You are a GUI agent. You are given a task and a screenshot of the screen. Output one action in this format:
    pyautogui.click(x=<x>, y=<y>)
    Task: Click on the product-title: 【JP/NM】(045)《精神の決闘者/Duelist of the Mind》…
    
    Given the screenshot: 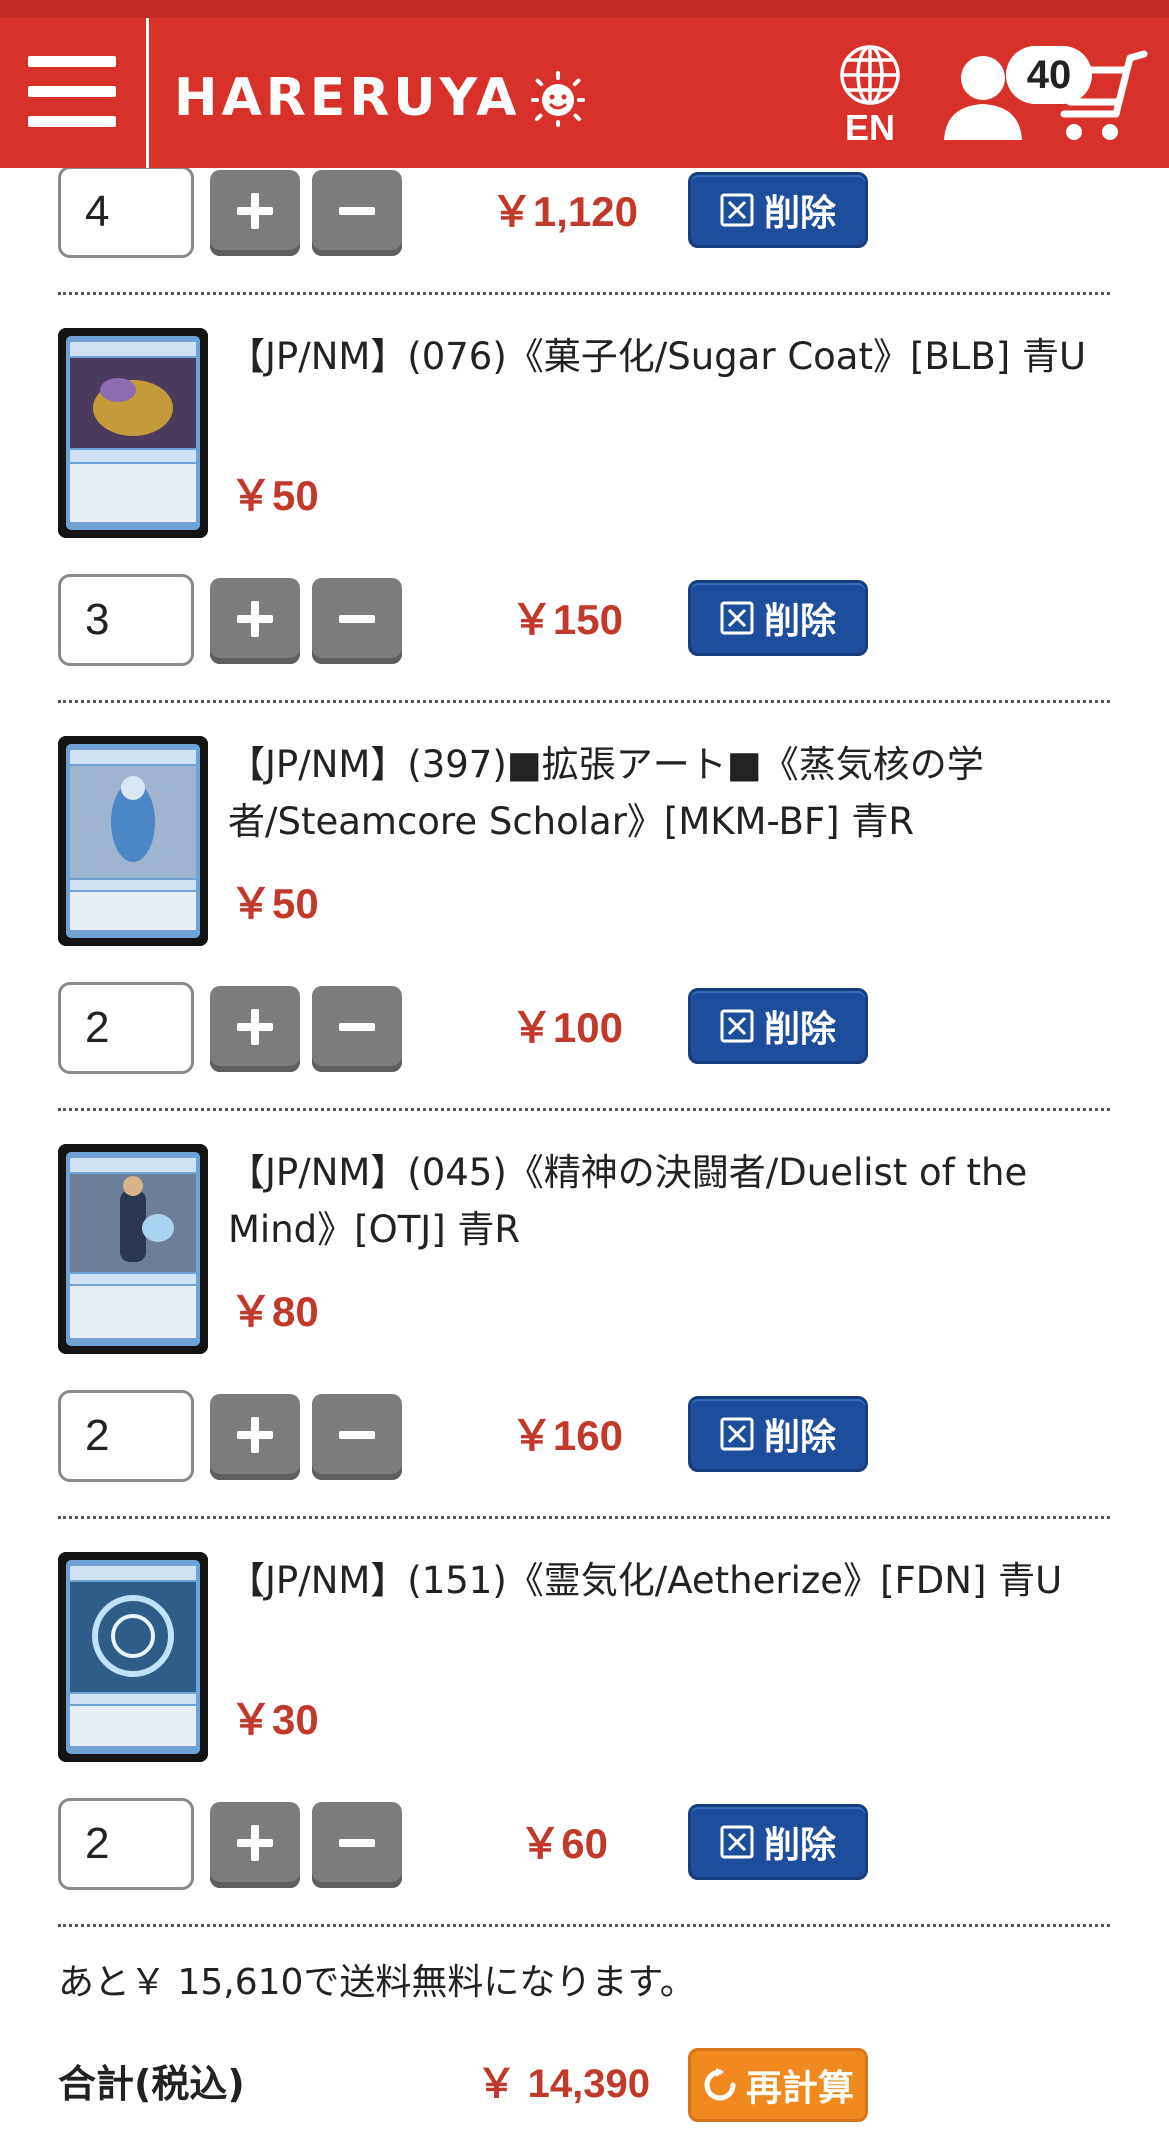 What is the action you would take?
    pyautogui.click(x=668, y=1201)
    